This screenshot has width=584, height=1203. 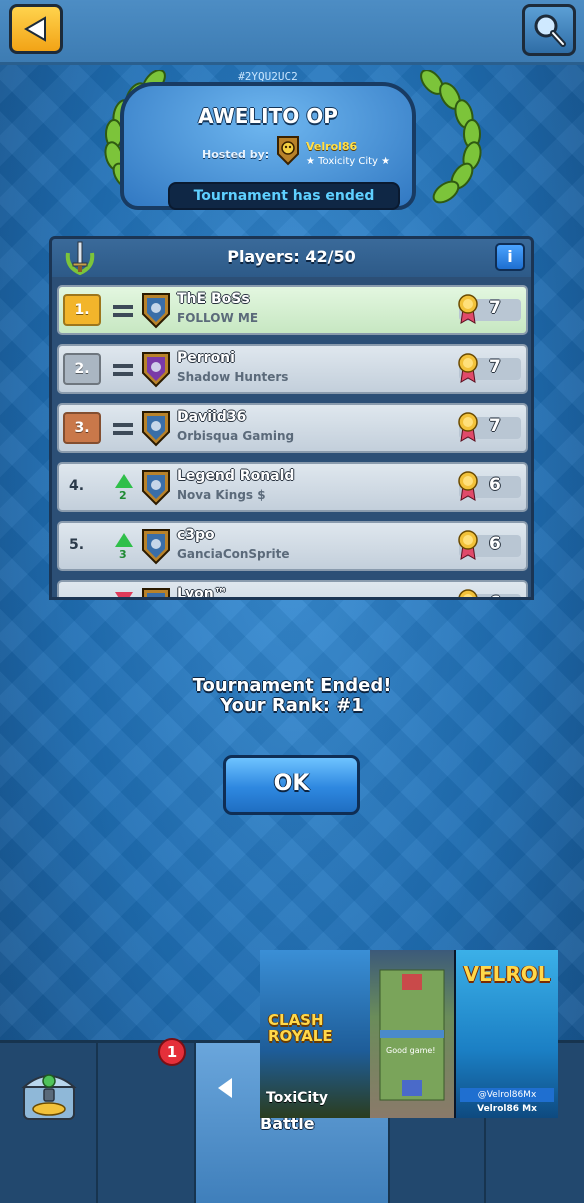 What do you see at coordinates (236, 436) in the screenshot?
I see `player-clan: Orbisqua Gaming` at bounding box center [236, 436].